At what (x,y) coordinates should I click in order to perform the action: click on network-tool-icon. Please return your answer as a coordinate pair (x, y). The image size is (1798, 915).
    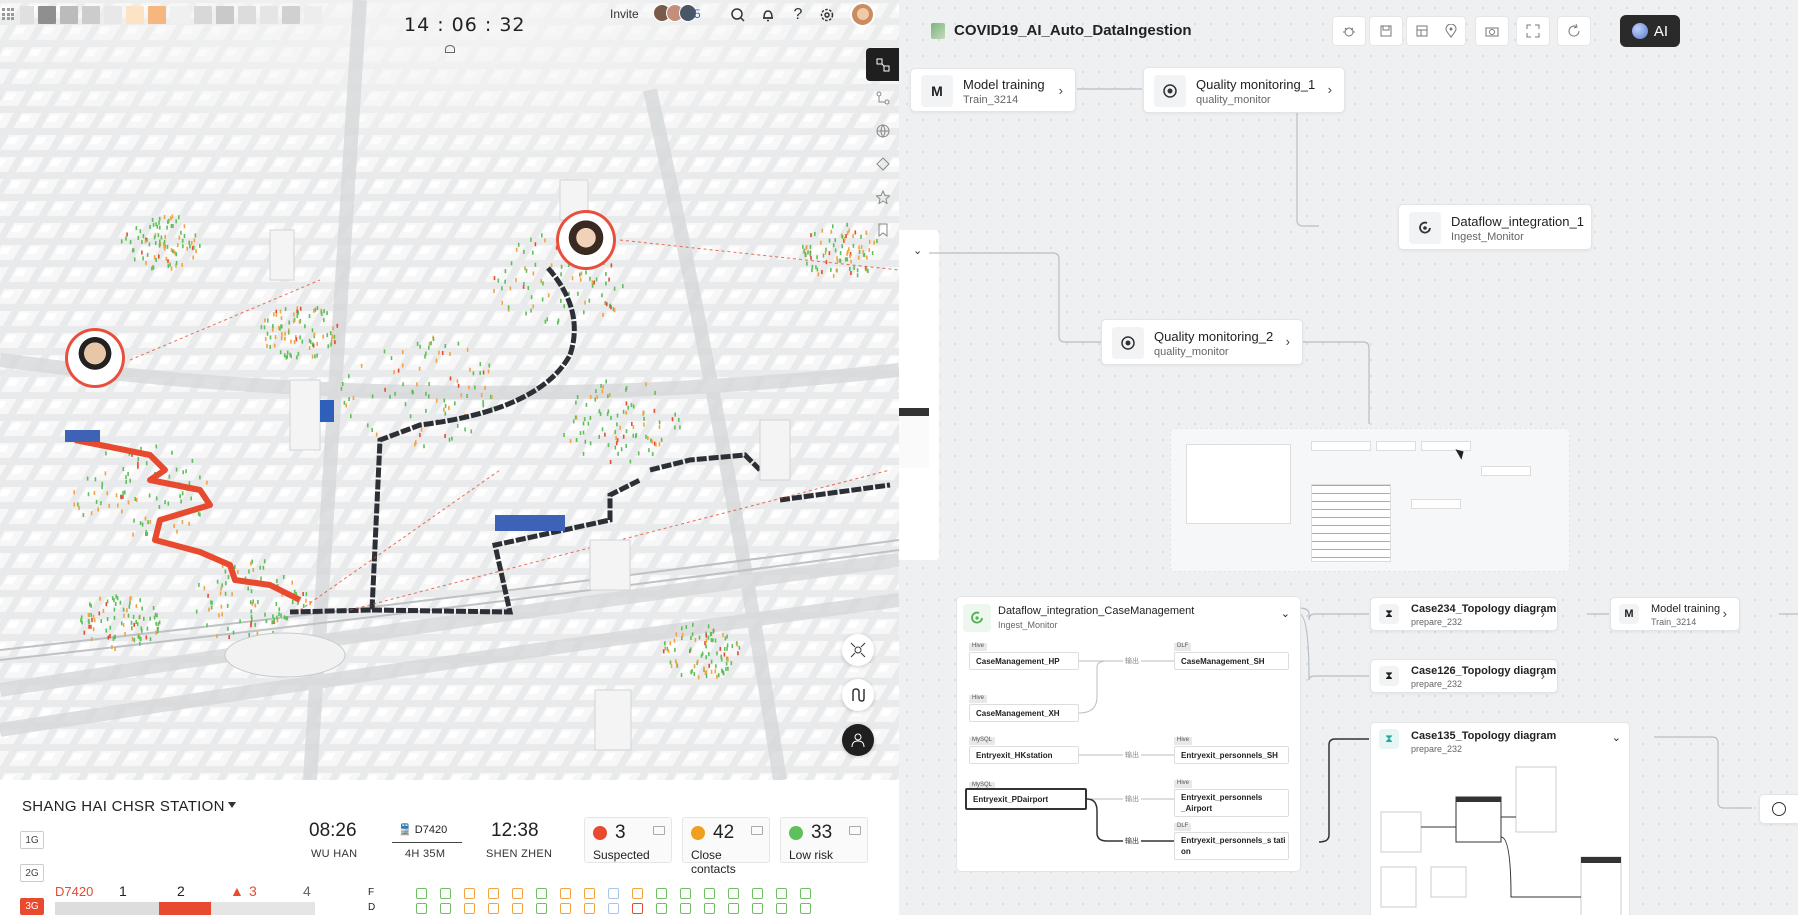
    Looking at the image, I should click on (882, 97).